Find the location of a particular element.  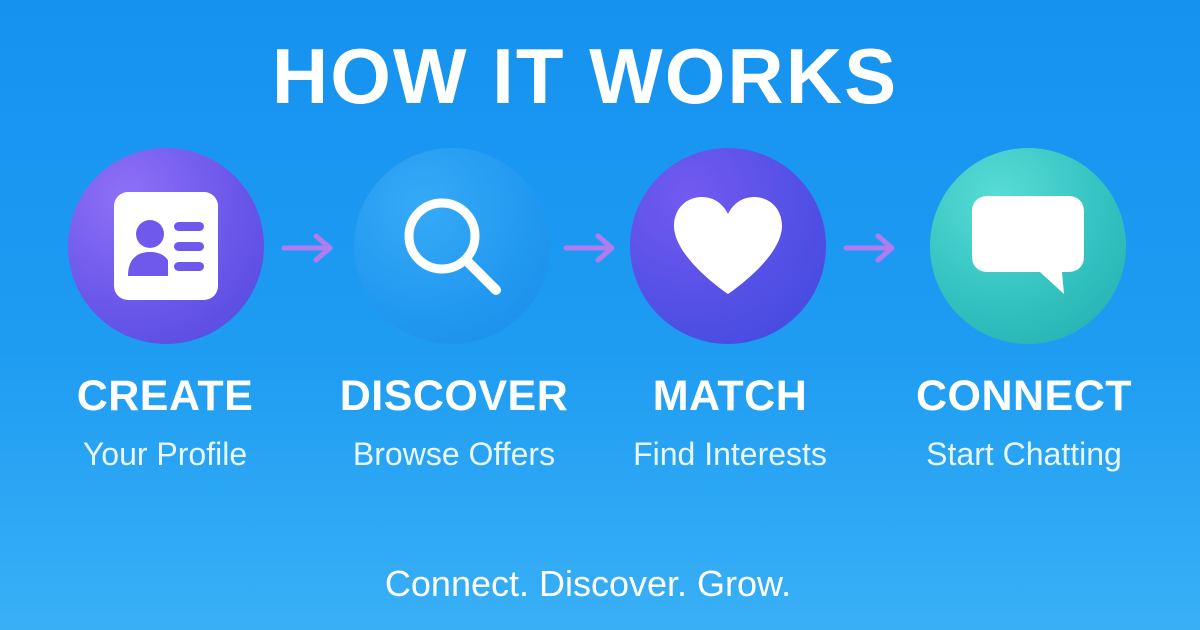

page-title: HOW IT WORKS is located at coordinates (585, 76).